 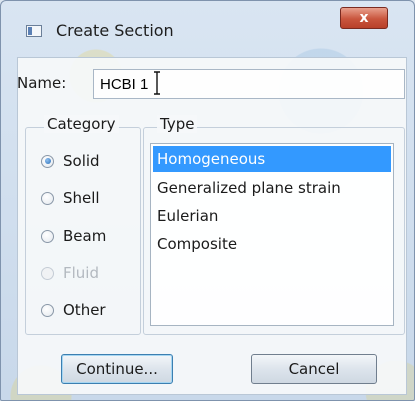 What do you see at coordinates (42, 83) in the screenshot?
I see `name-label: Name:` at bounding box center [42, 83].